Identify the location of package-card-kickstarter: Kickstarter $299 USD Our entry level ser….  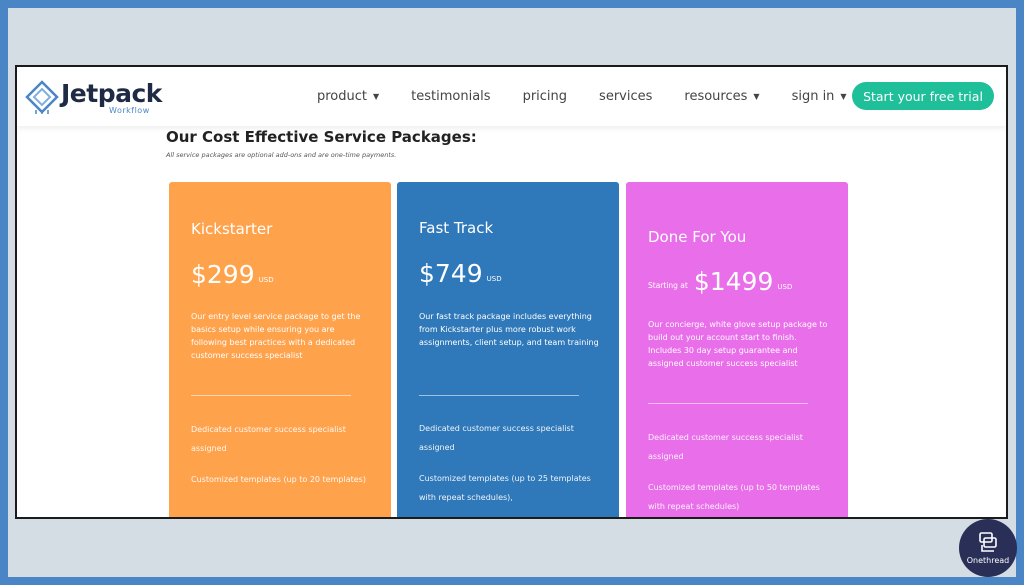
(280, 349).